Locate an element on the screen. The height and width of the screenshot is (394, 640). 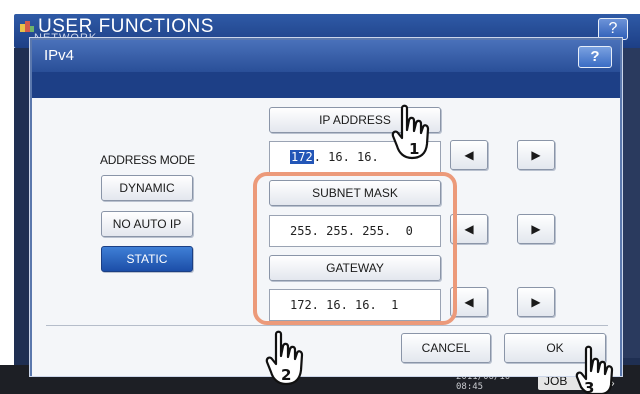
step-2-number: 2 is located at coordinates (286, 375).